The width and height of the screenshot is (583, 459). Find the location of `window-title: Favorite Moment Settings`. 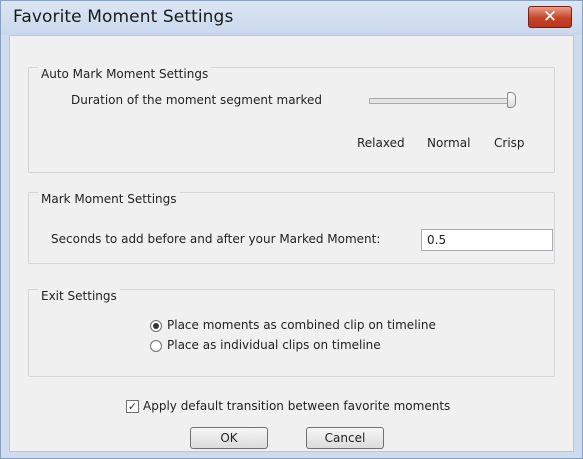

window-title: Favorite Moment Settings is located at coordinates (123, 17).